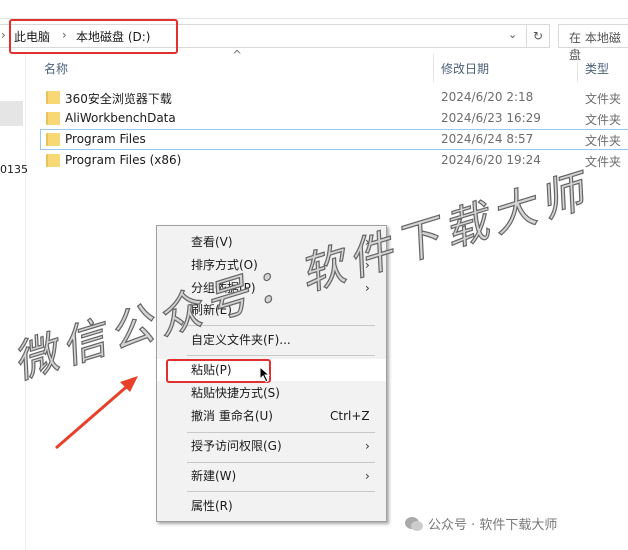 The height and width of the screenshot is (550, 628). I want to click on file-date: 2024/6/23 16:29, so click(491, 118).